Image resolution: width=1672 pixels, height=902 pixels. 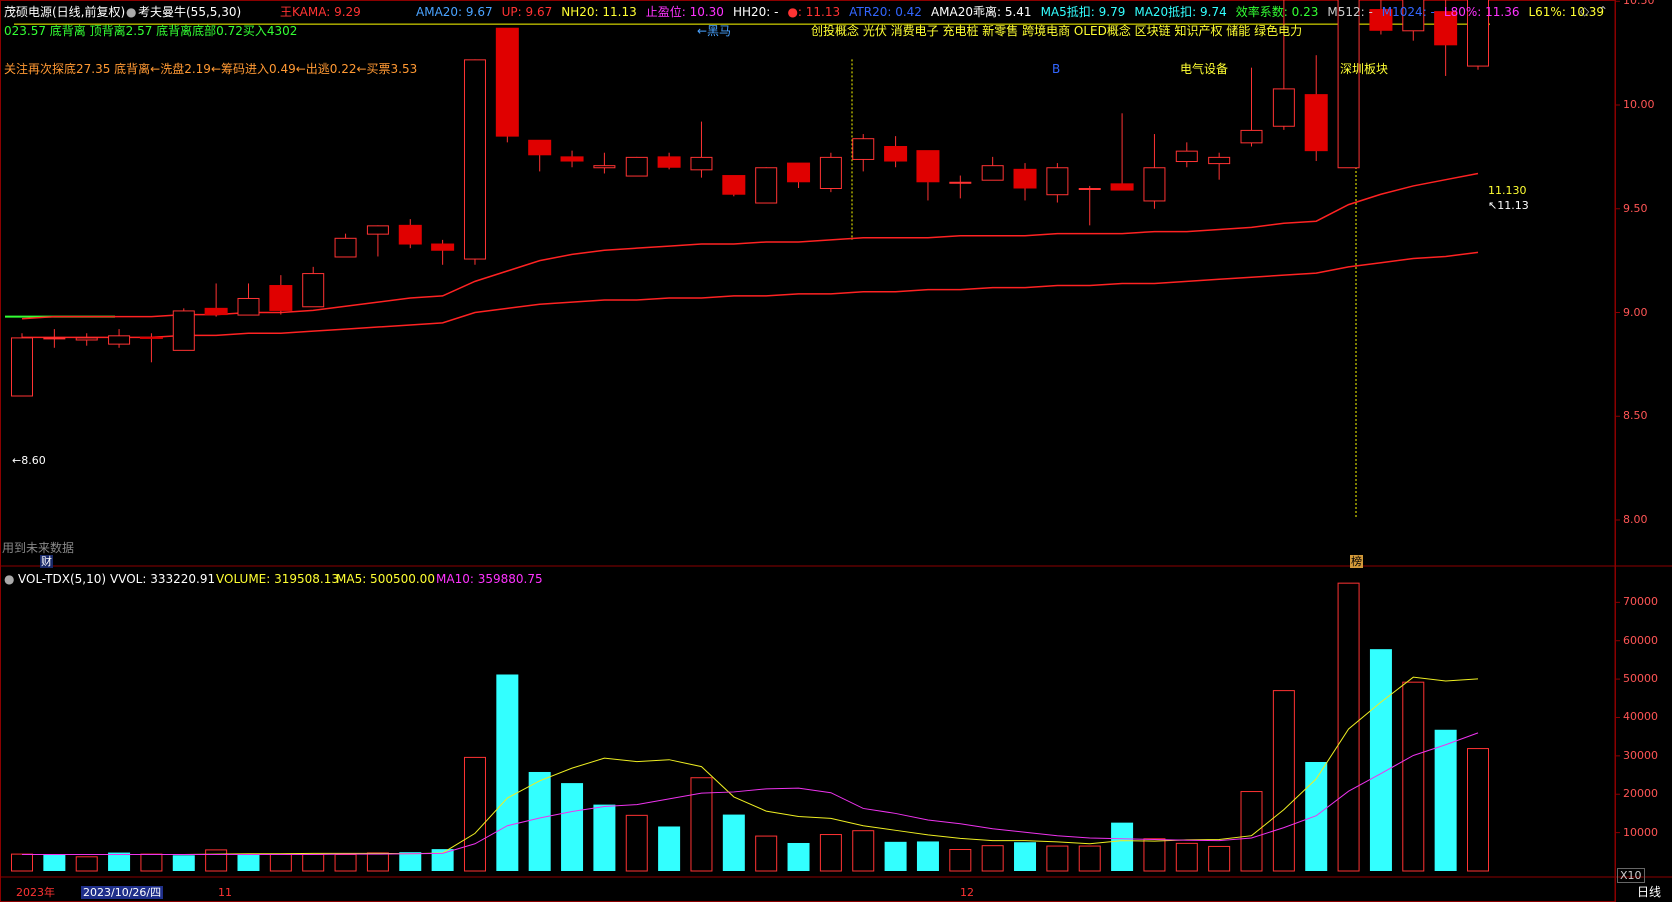 I want to click on period-label: 日线, so click(x=1649, y=892).